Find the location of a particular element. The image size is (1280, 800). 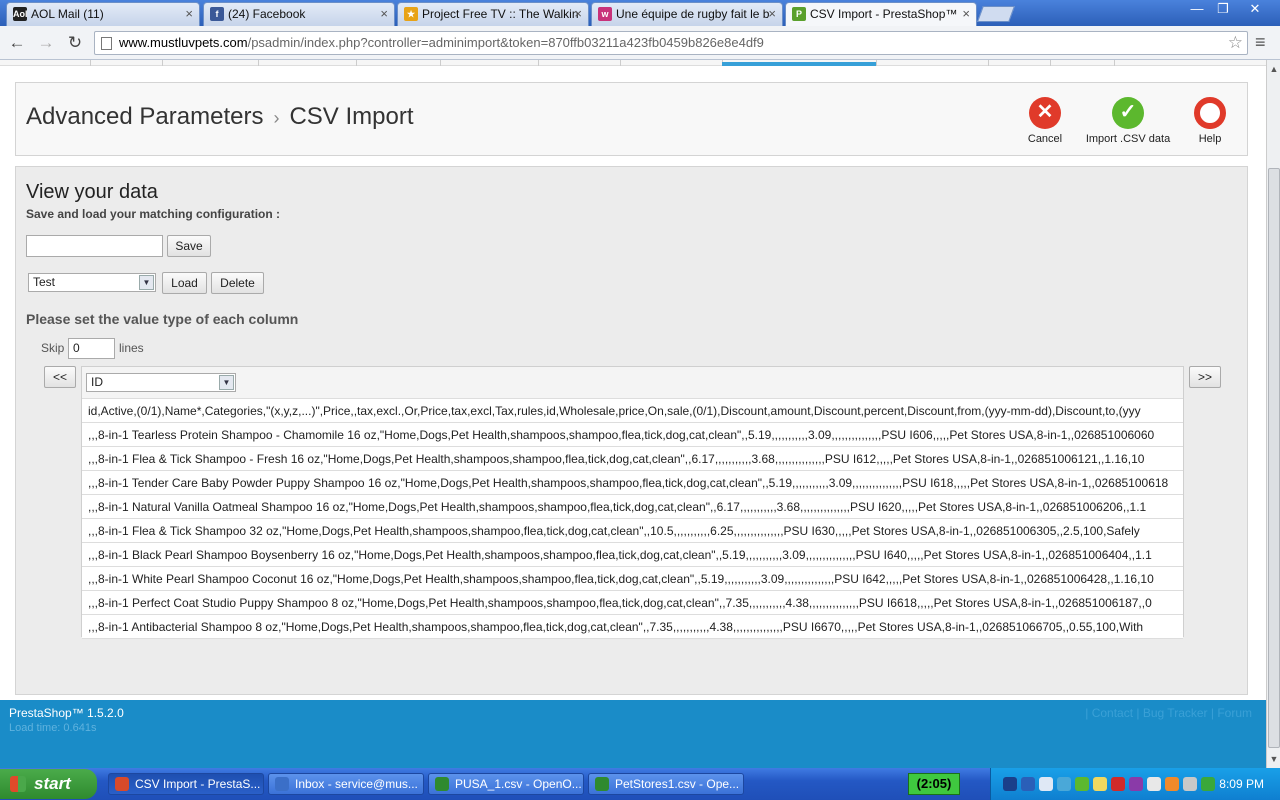

thunderbird-icon is located at coordinates (282, 784).